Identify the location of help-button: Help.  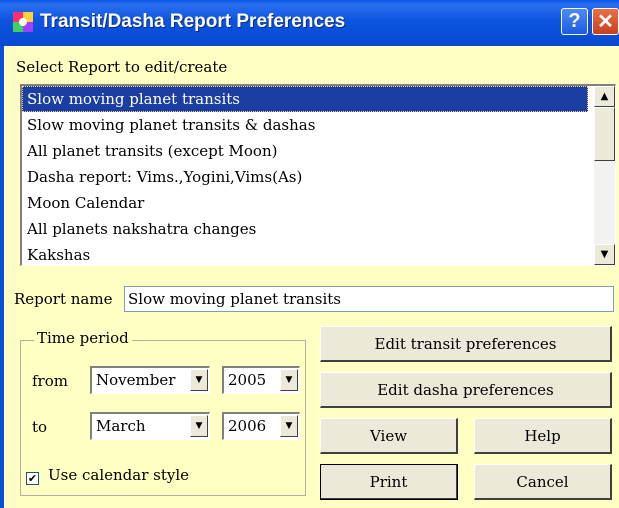
(543, 436).